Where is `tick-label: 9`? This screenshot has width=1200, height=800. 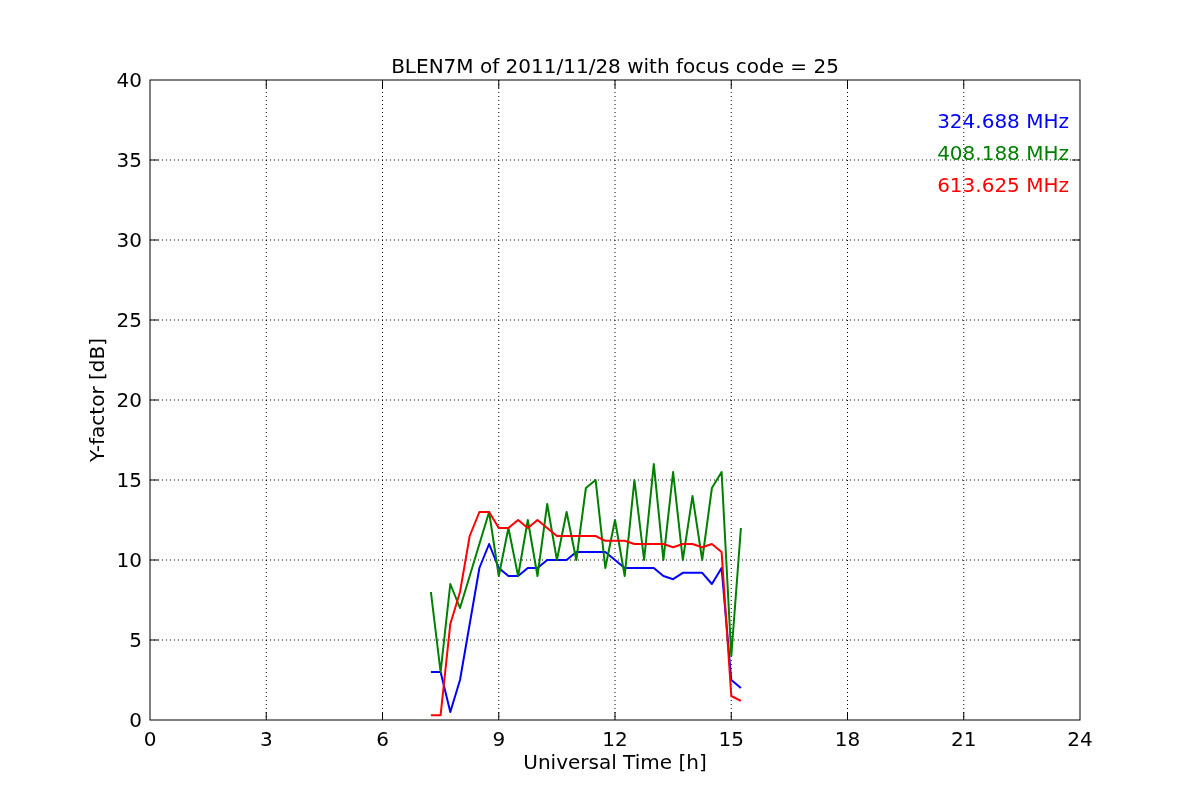
tick-label: 9 is located at coordinates (499, 739).